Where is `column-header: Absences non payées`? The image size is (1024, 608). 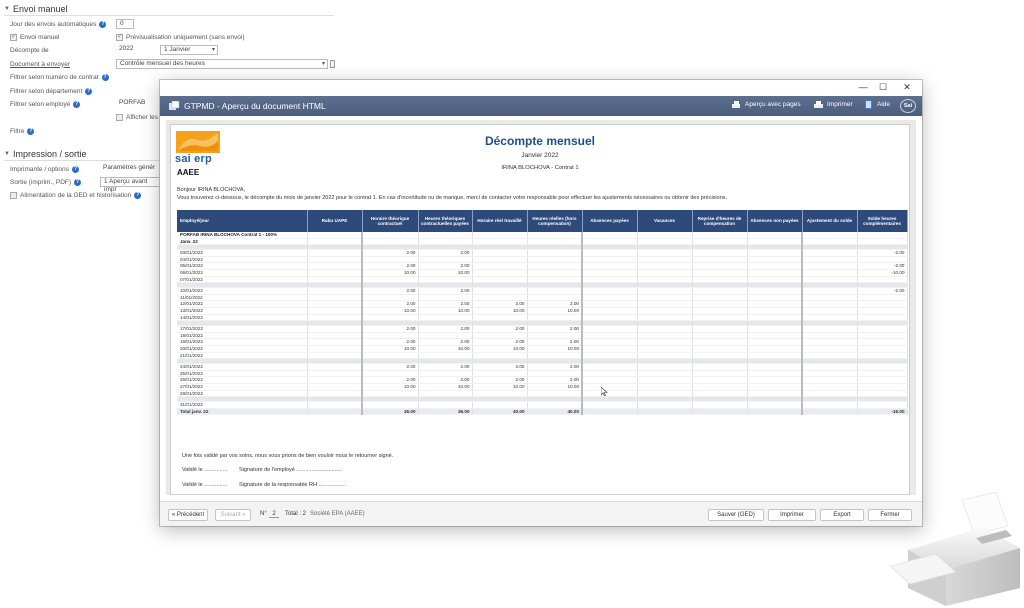
column-header: Absences non payées is located at coordinates (775, 221).